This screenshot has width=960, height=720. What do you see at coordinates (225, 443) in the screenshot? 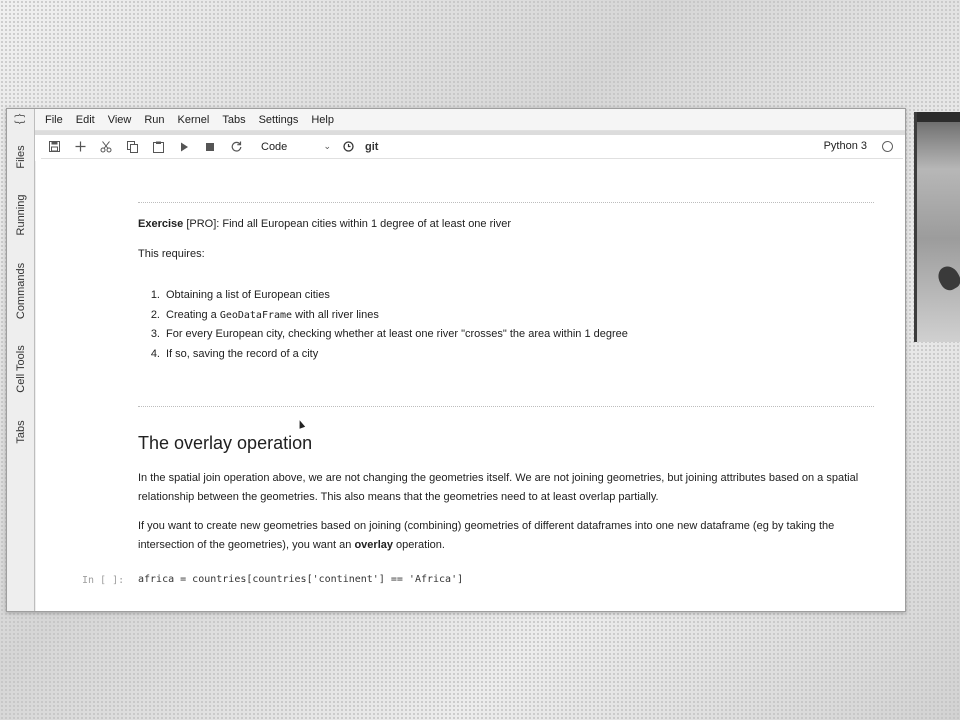
I see `section-heading: The overlay operation` at bounding box center [225, 443].